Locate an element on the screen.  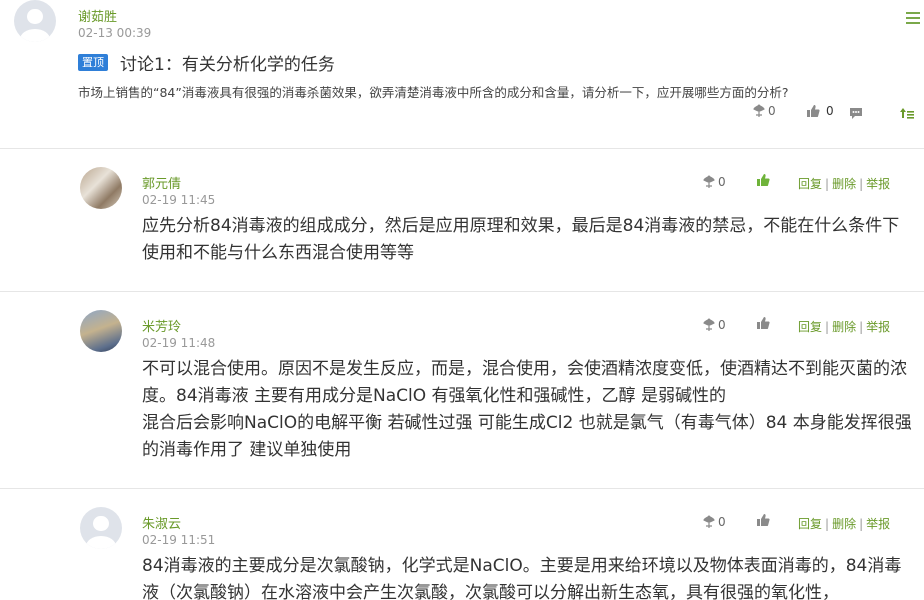
comment-icon is located at coordinates (856, 113).